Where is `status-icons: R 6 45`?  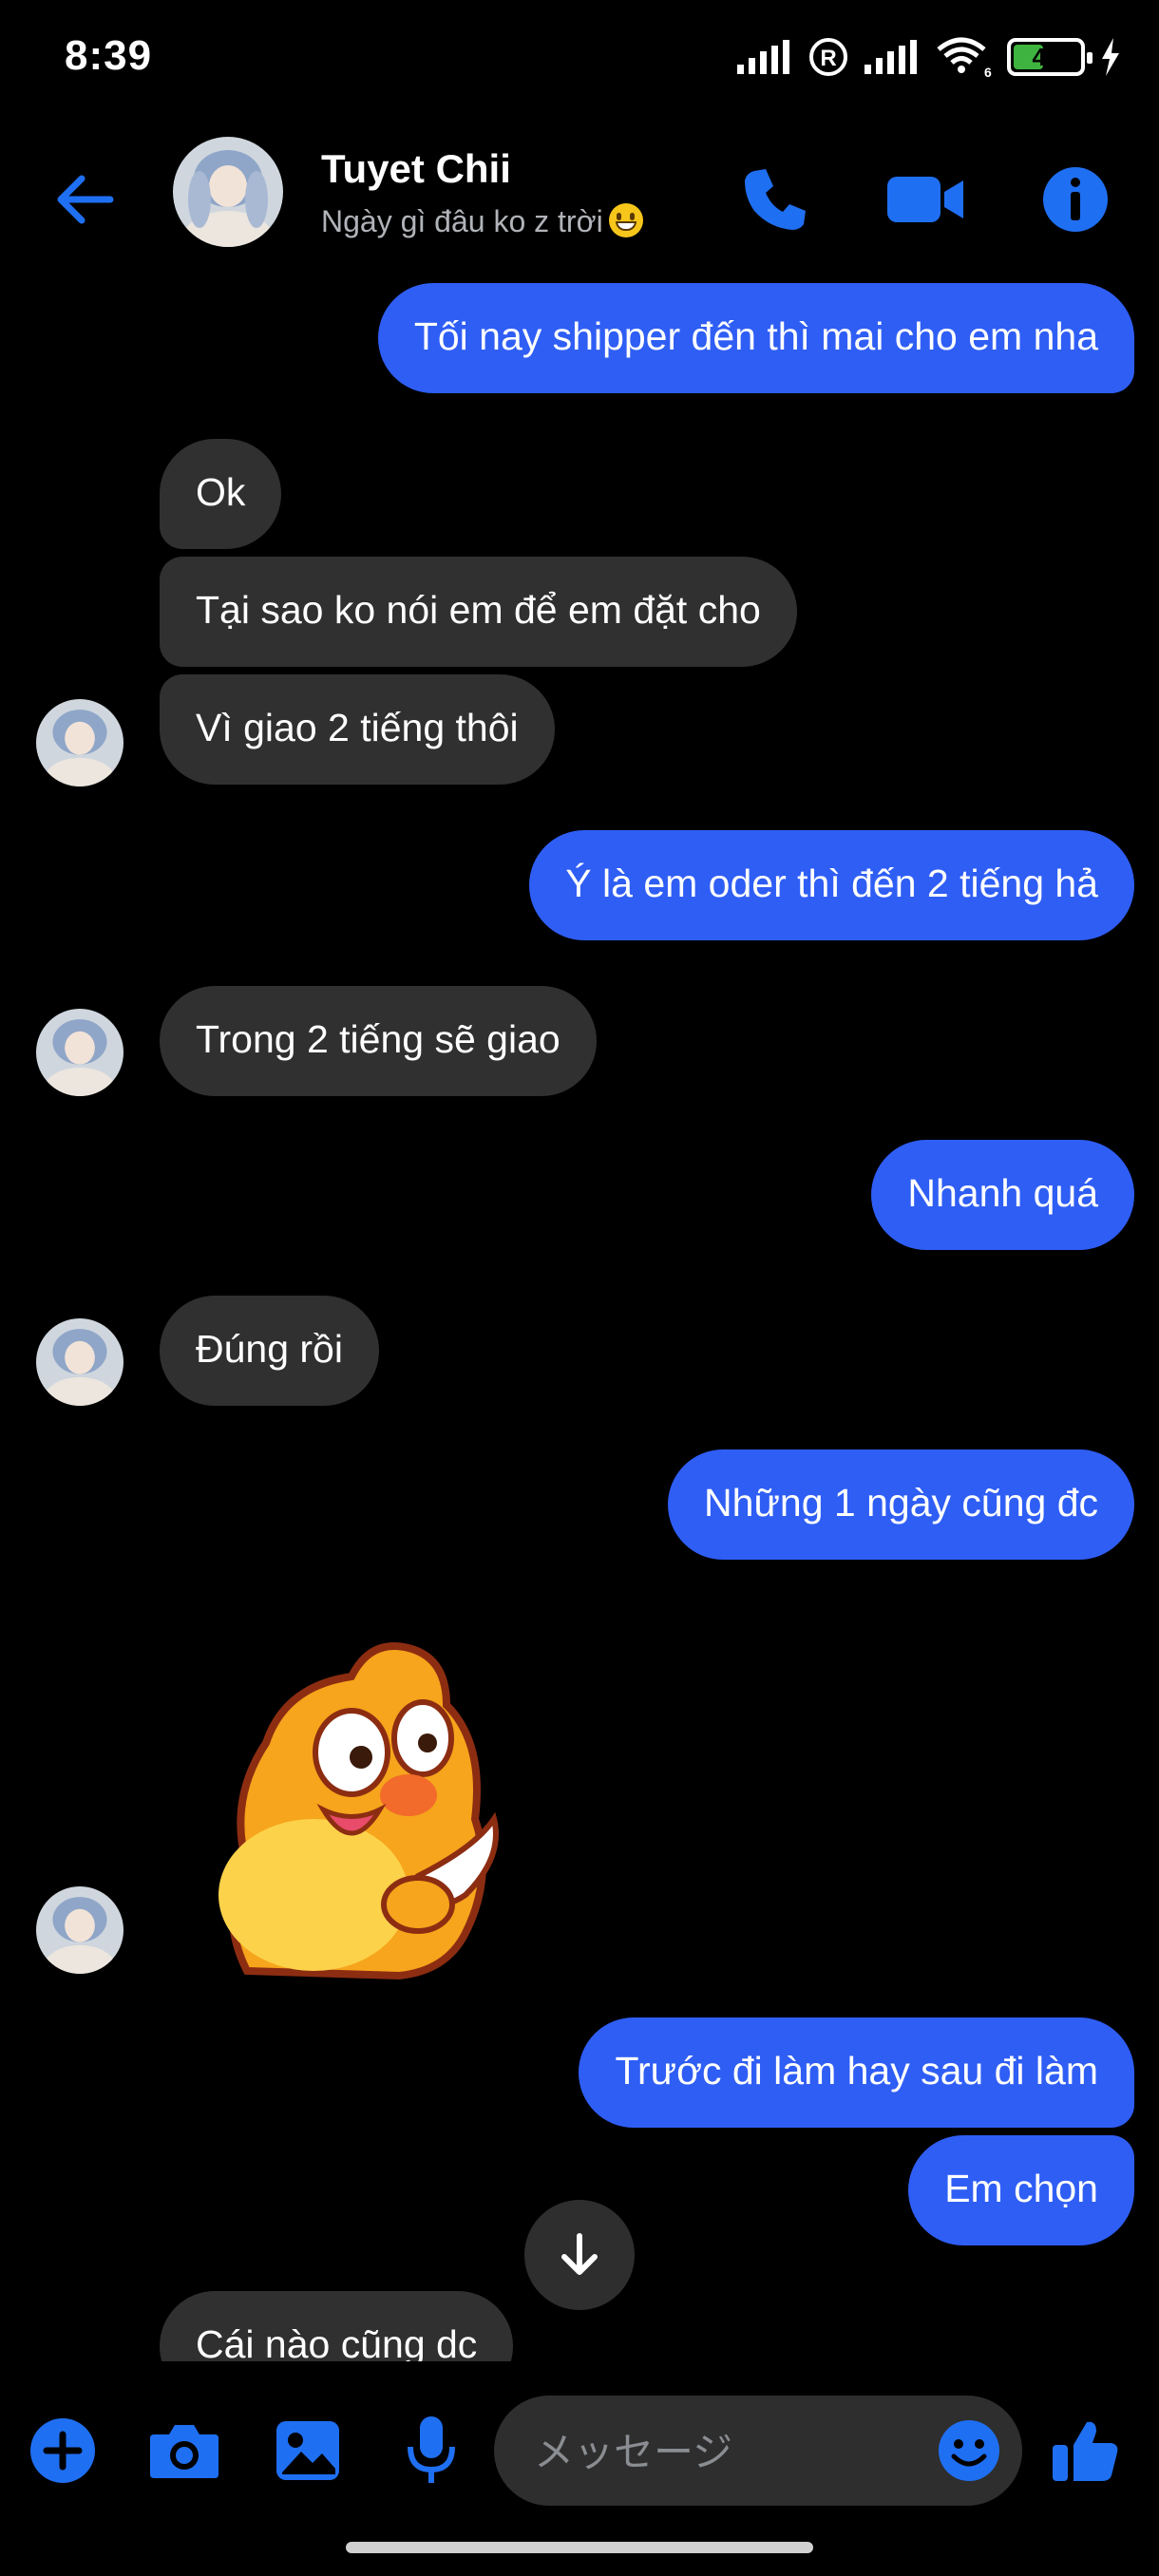
status-icons: R 6 45 is located at coordinates (929, 57).